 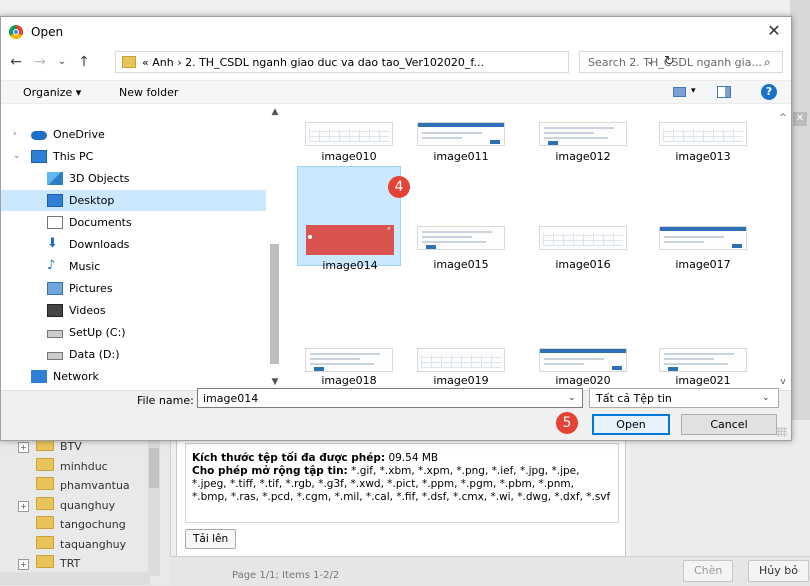 I want to click on chevron-down-icon: ▾, so click(x=693, y=91).